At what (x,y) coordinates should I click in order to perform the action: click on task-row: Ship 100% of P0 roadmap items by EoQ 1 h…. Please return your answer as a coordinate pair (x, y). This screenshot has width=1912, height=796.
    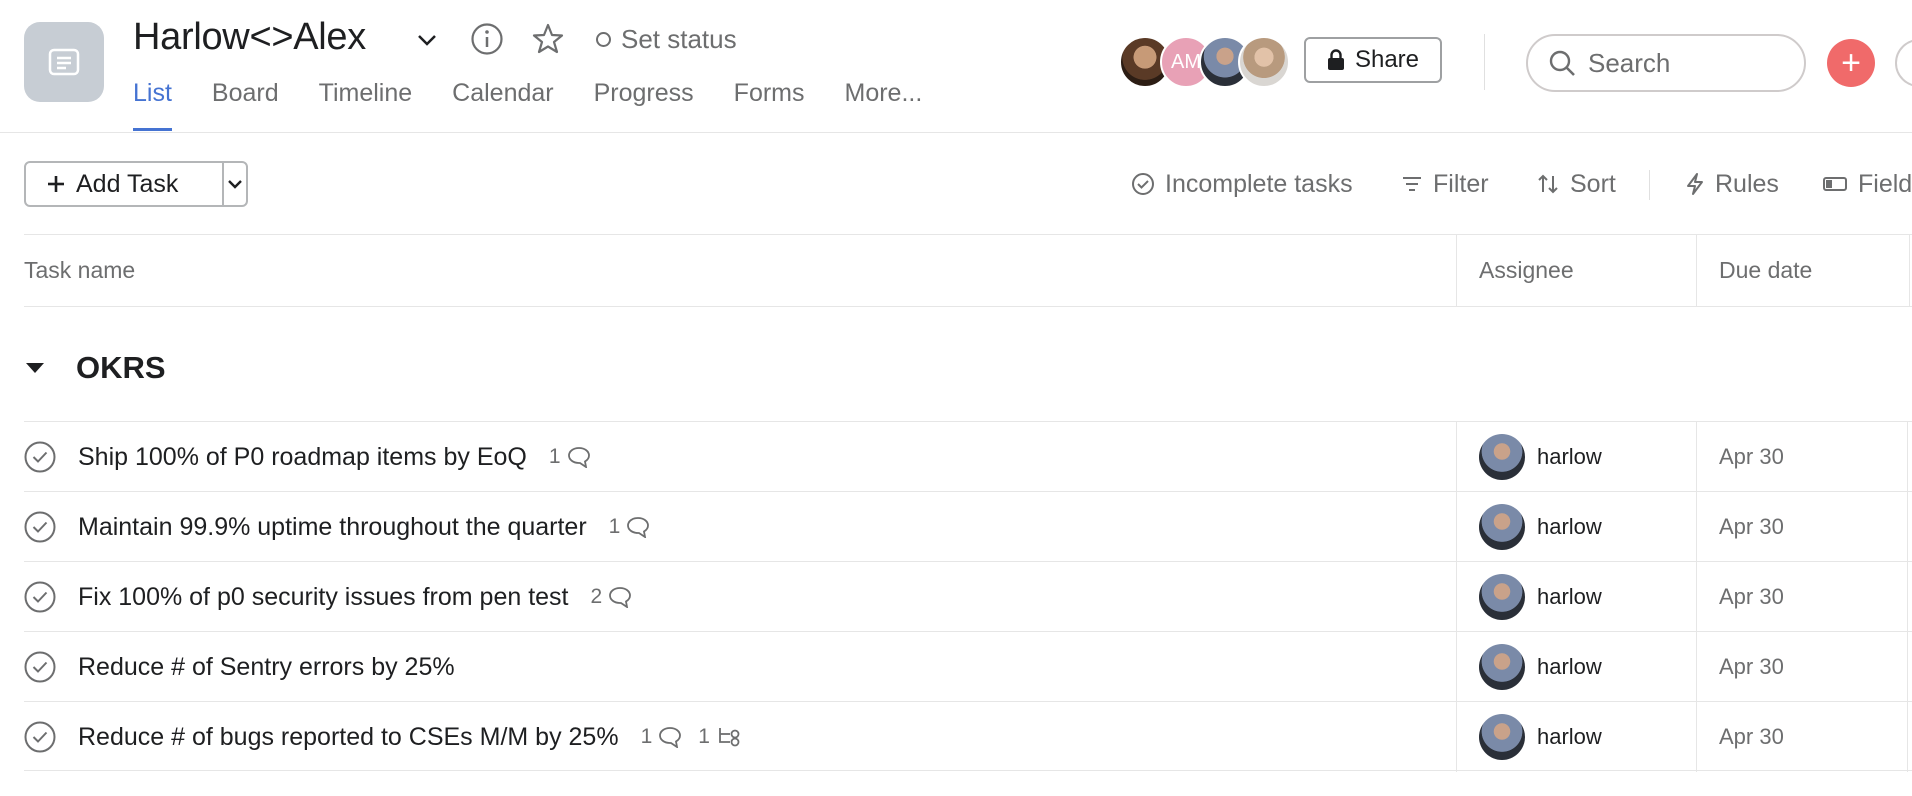
    Looking at the image, I should click on (968, 456).